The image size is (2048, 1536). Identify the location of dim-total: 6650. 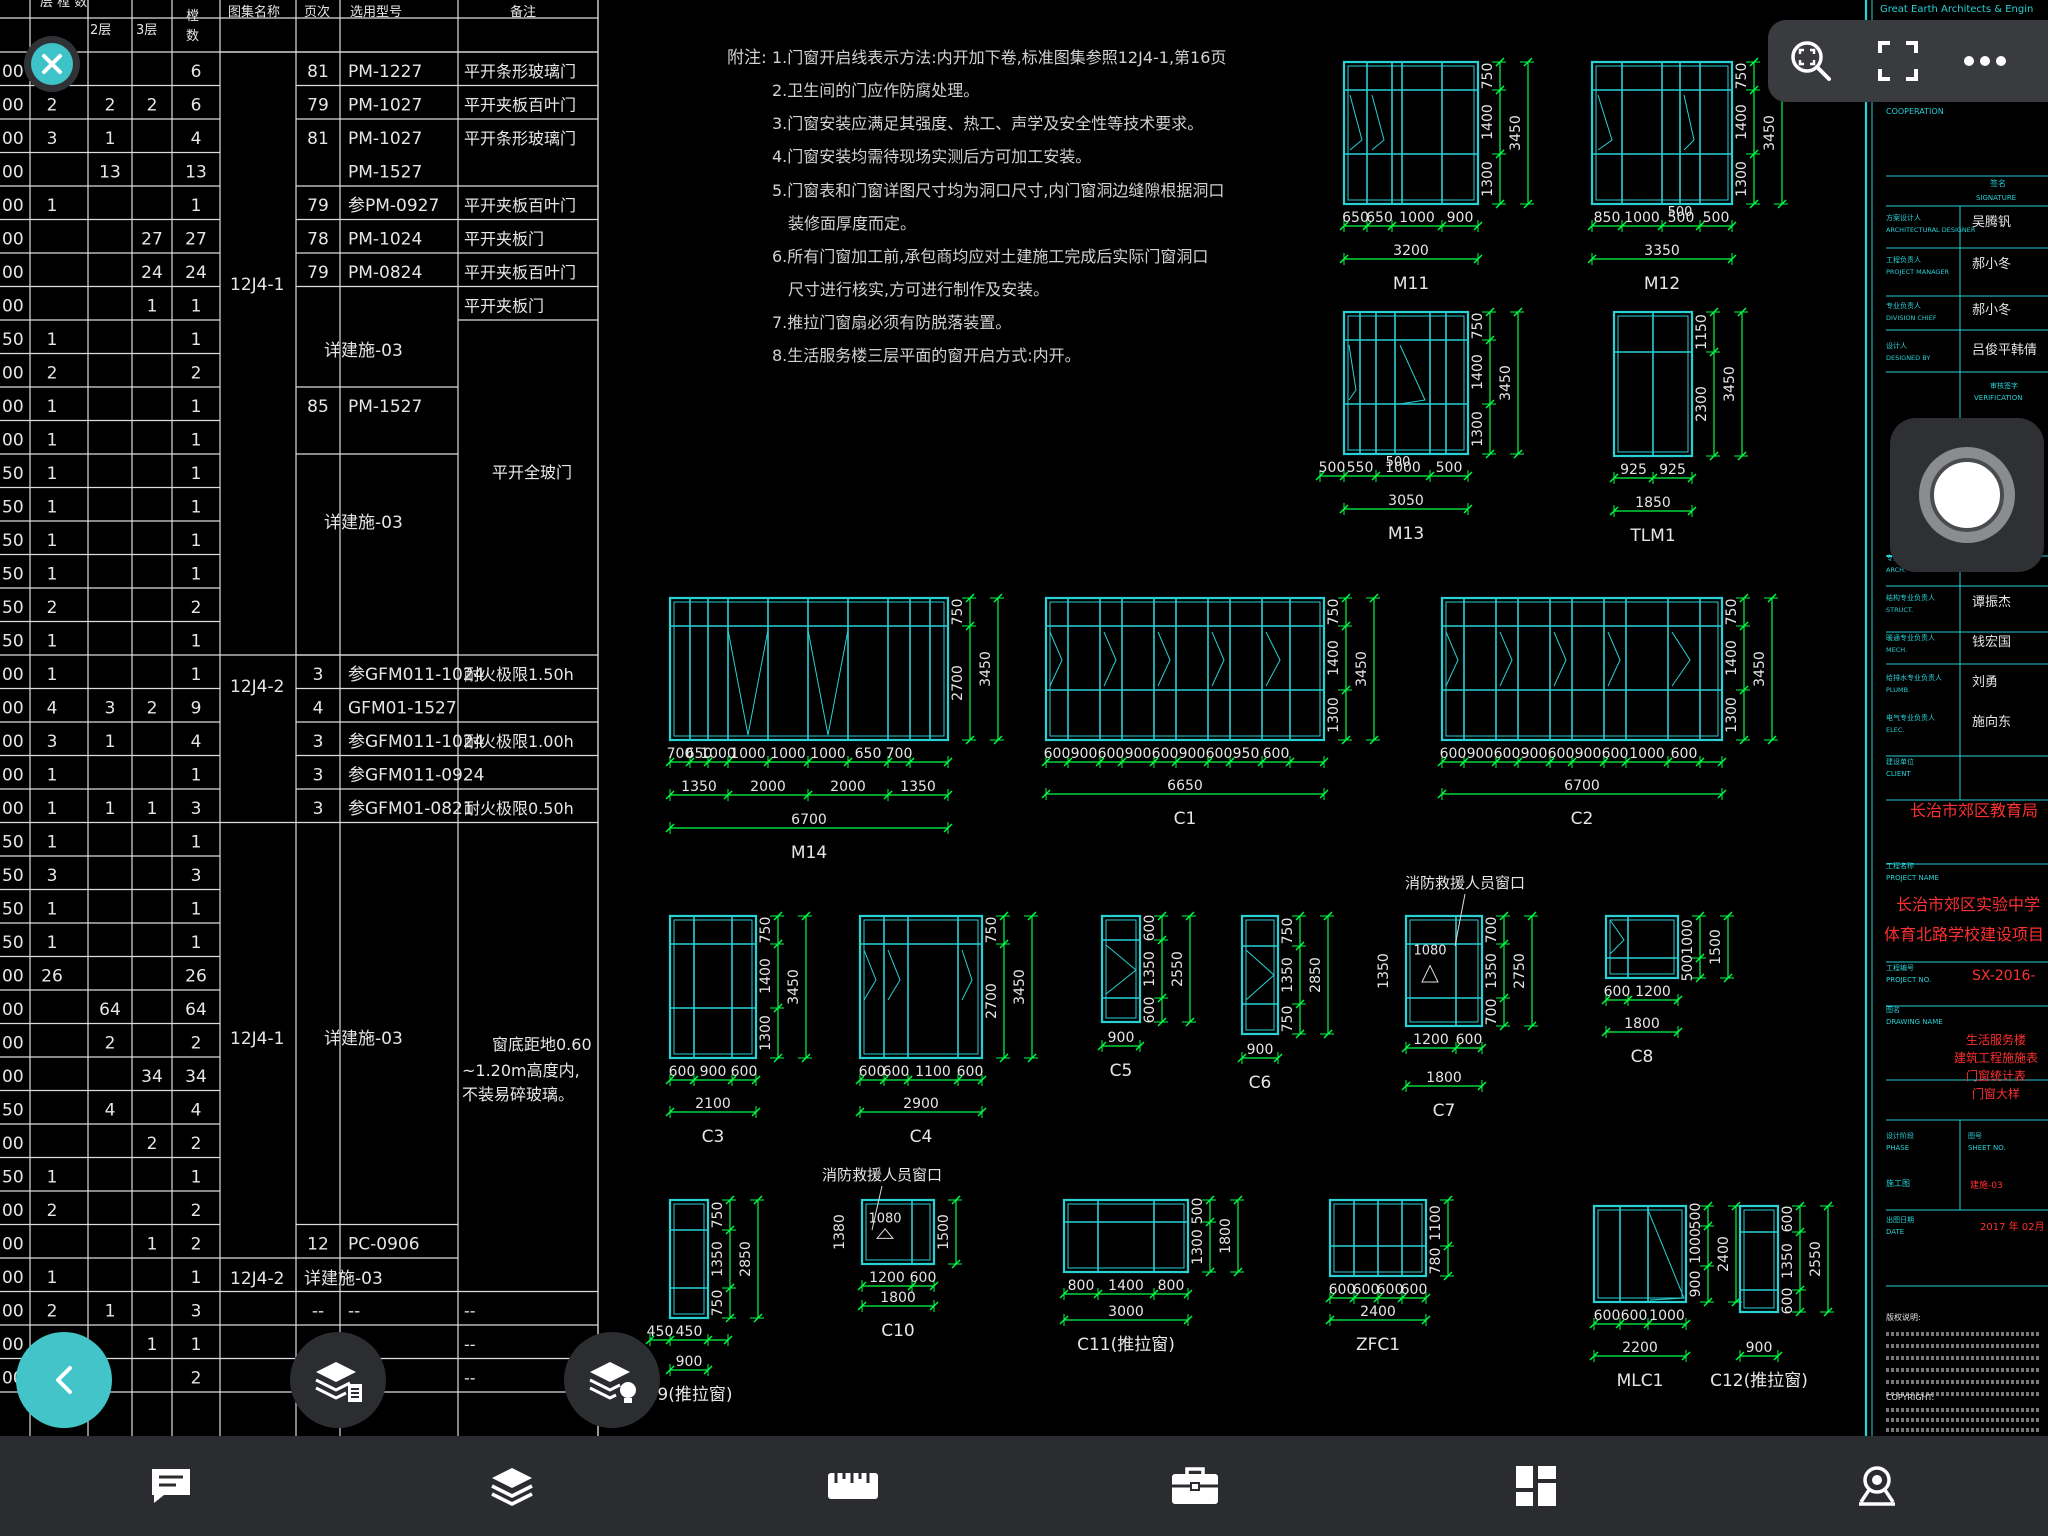
(1185, 786).